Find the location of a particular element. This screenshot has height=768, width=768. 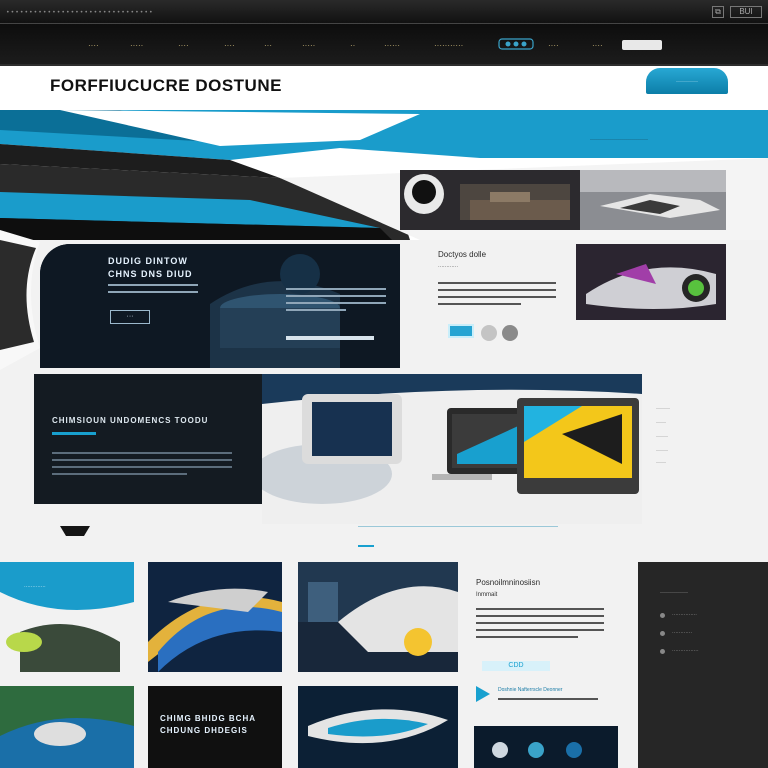

hero-image-ship is located at coordinates (653, 200).